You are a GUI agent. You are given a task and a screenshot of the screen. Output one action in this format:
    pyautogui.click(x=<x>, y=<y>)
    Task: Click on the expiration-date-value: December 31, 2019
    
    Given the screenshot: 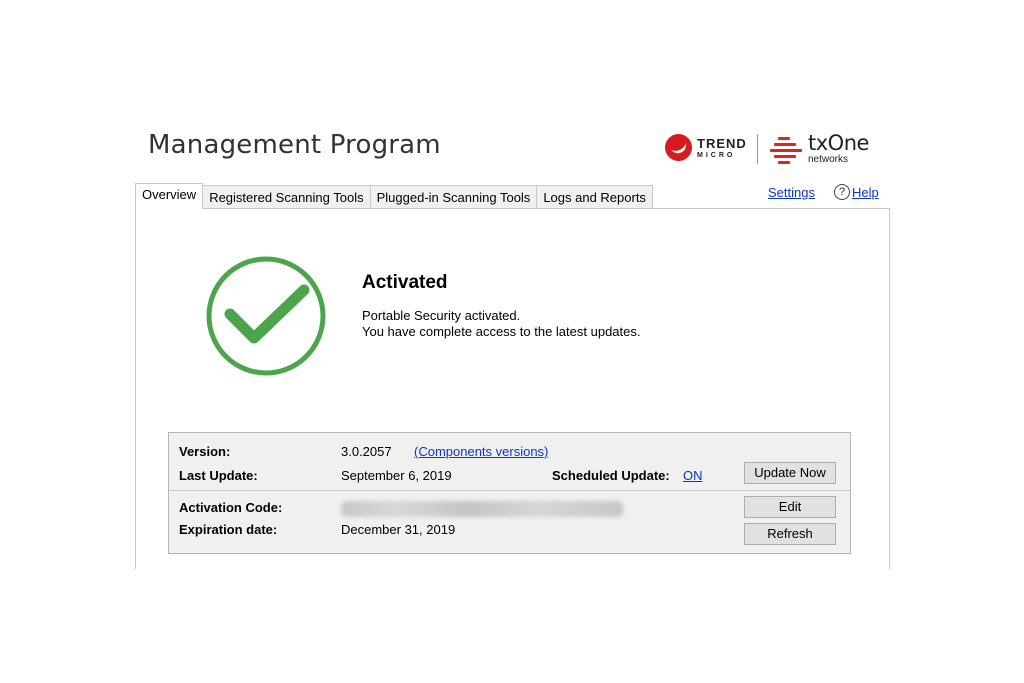 What is the action you would take?
    pyautogui.click(x=398, y=529)
    